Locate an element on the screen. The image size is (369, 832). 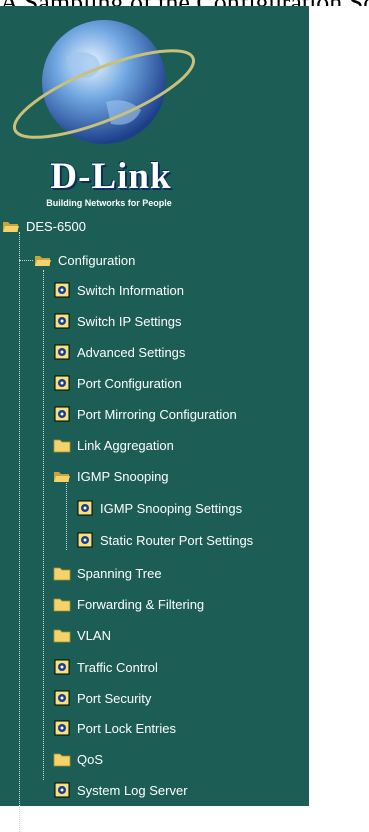
tree-item-qos: QoS is located at coordinates (78, 759).